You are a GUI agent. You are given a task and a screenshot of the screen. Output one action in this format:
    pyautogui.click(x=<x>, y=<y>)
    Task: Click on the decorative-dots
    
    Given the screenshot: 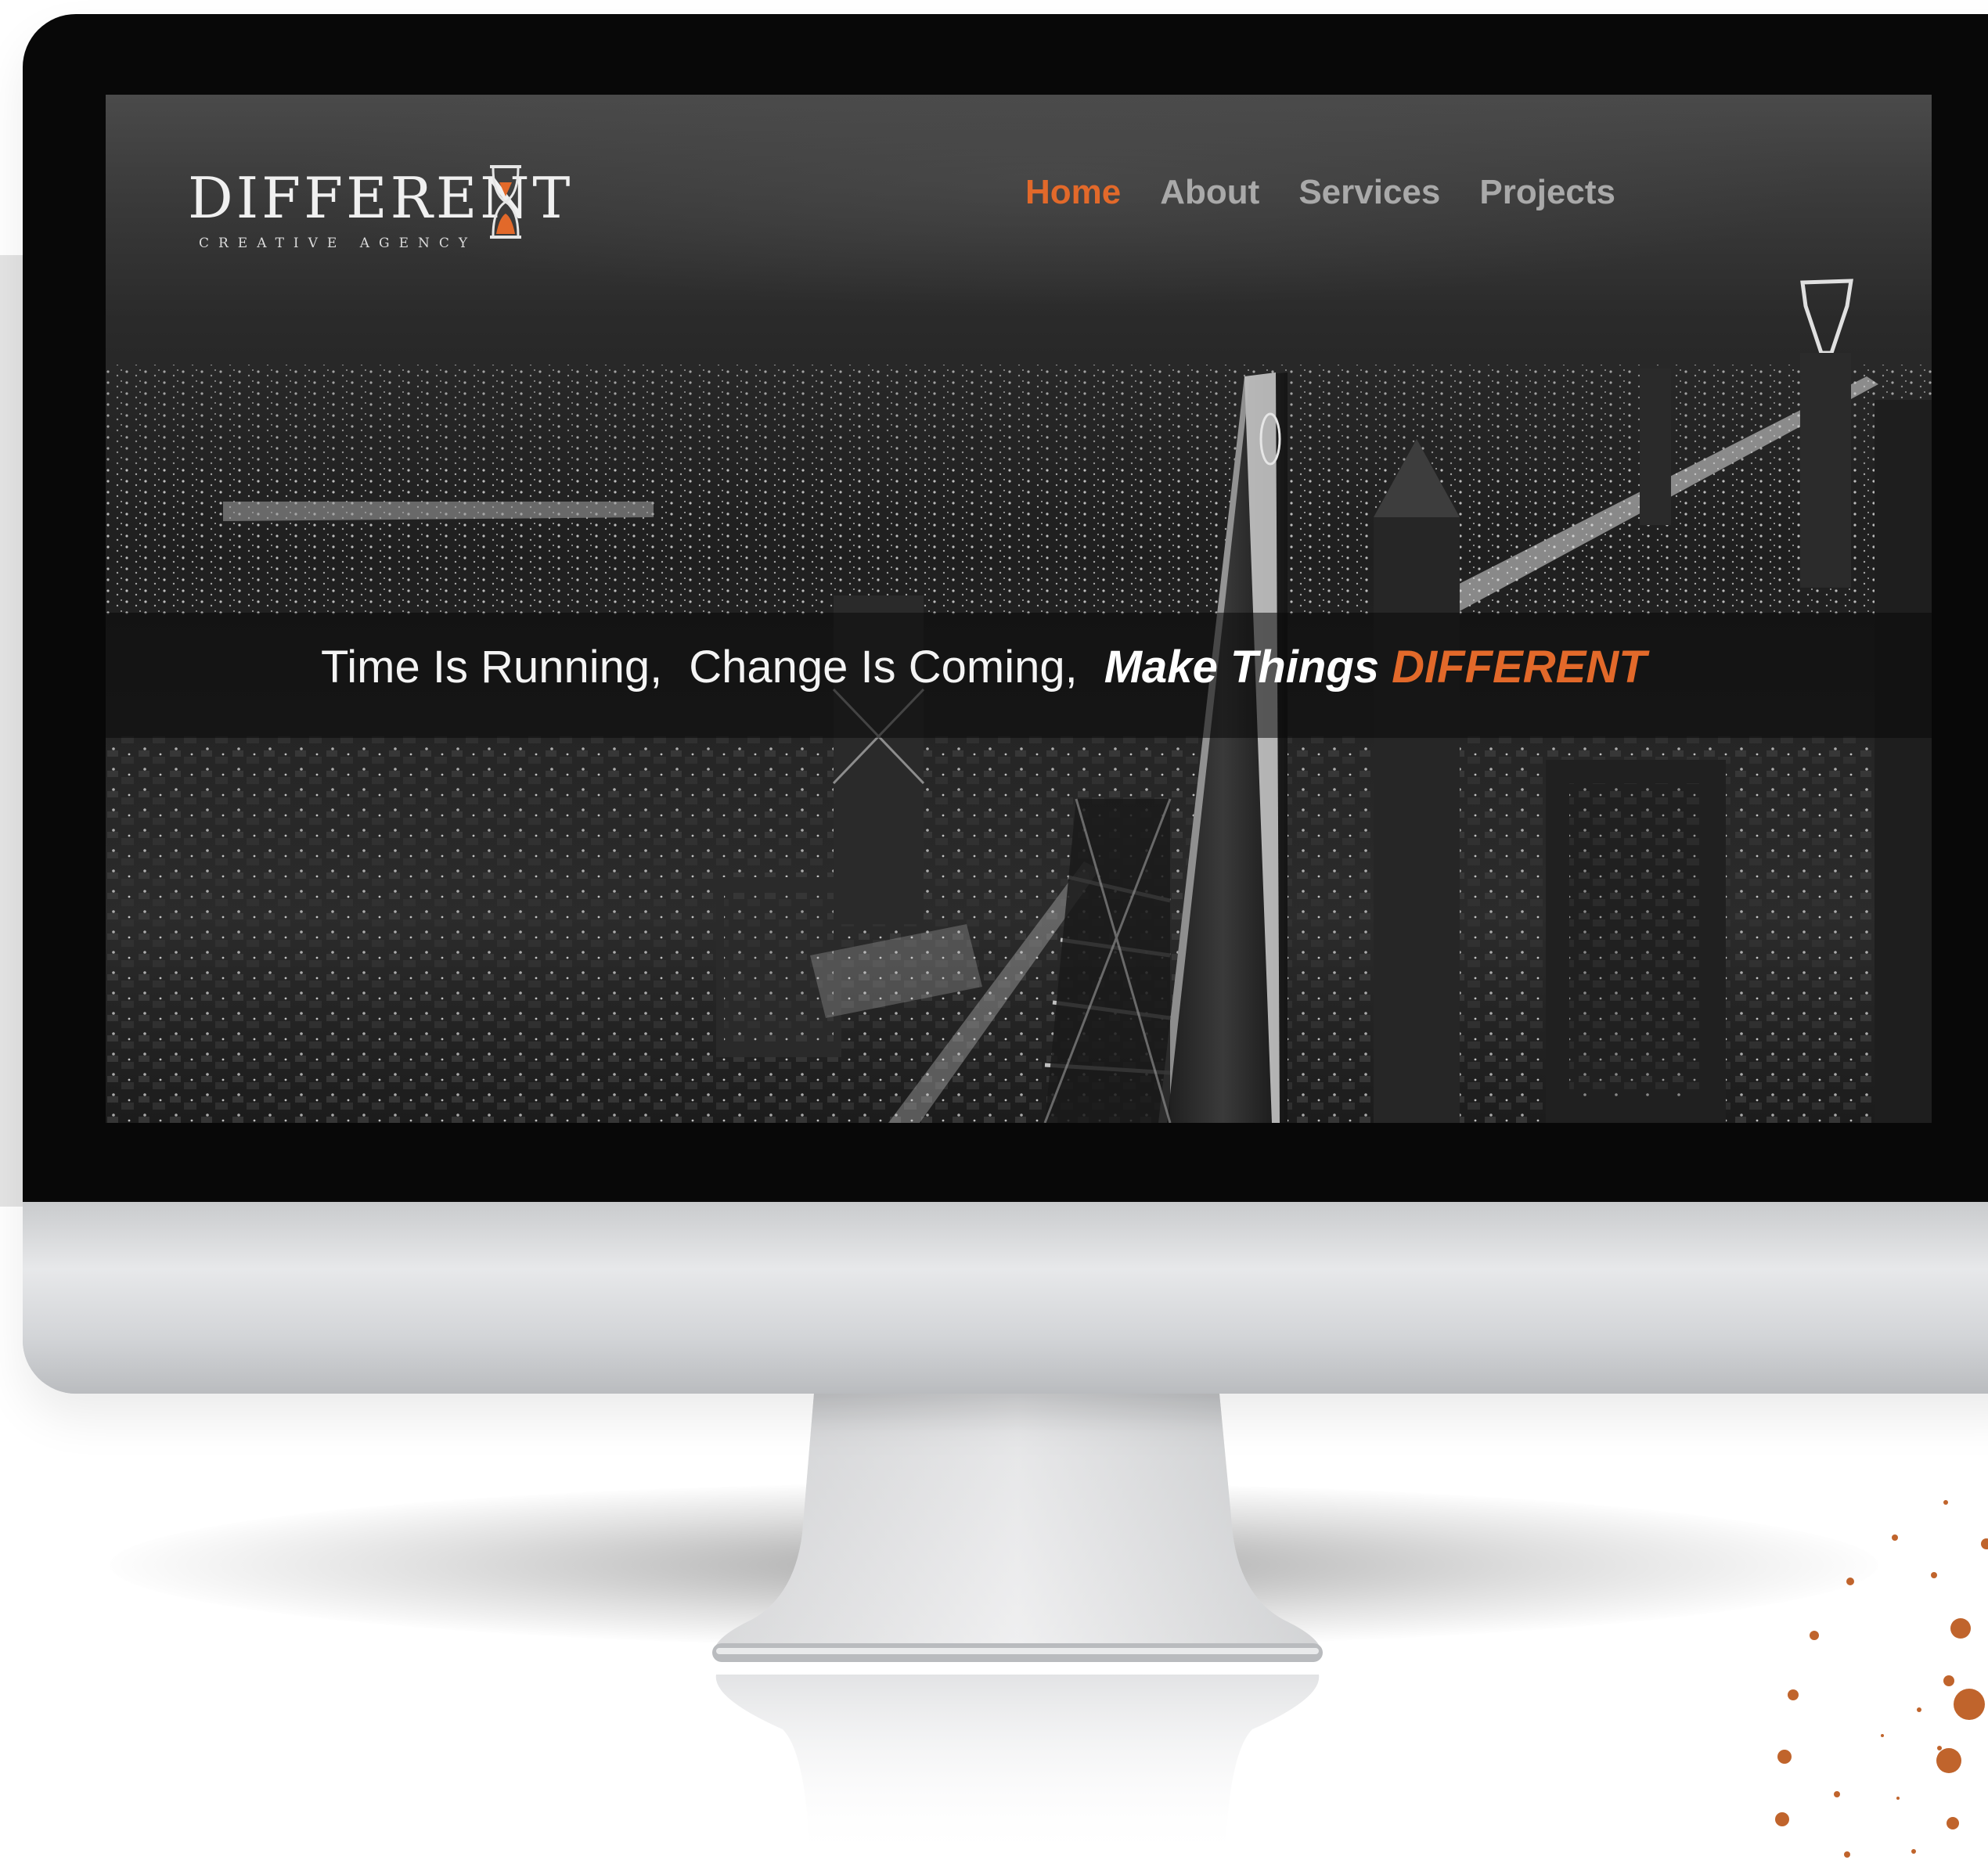 What is the action you would take?
    pyautogui.click(x=1882, y=1679)
    